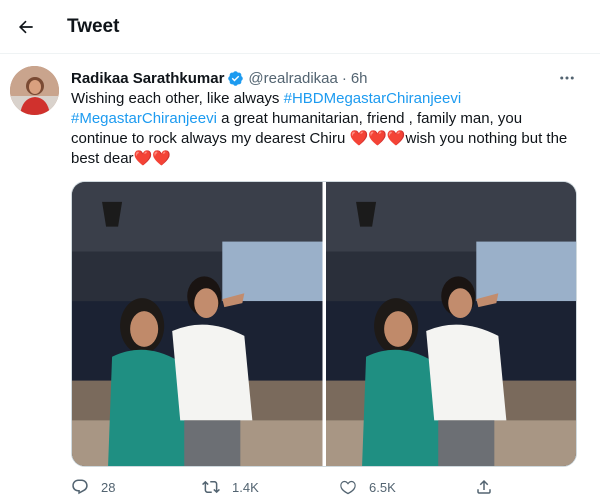 The image size is (600, 500). I want to click on hashtag-link: #HBDMegastarChiranjeevi, so click(373, 98).